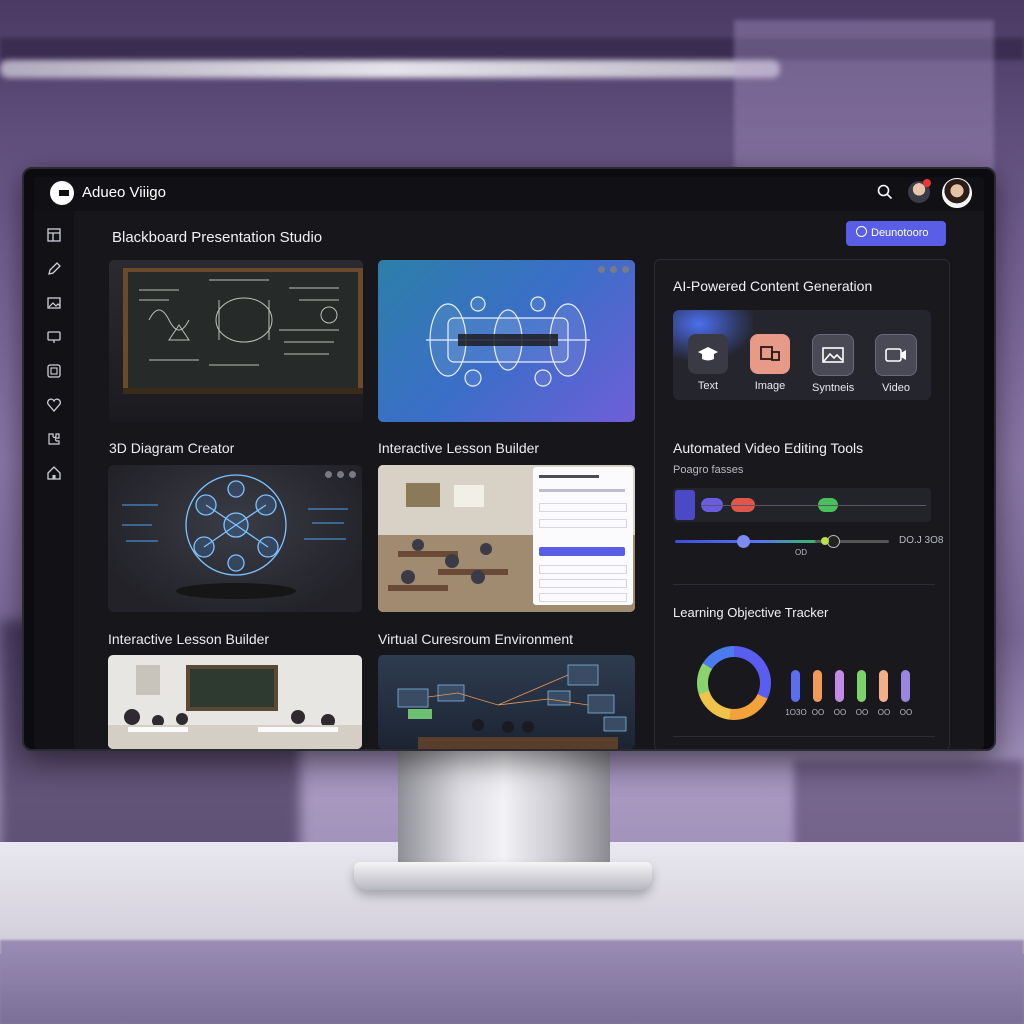 The height and width of the screenshot is (1024, 1024). What do you see at coordinates (54, 473) in the screenshot?
I see `home-icon` at bounding box center [54, 473].